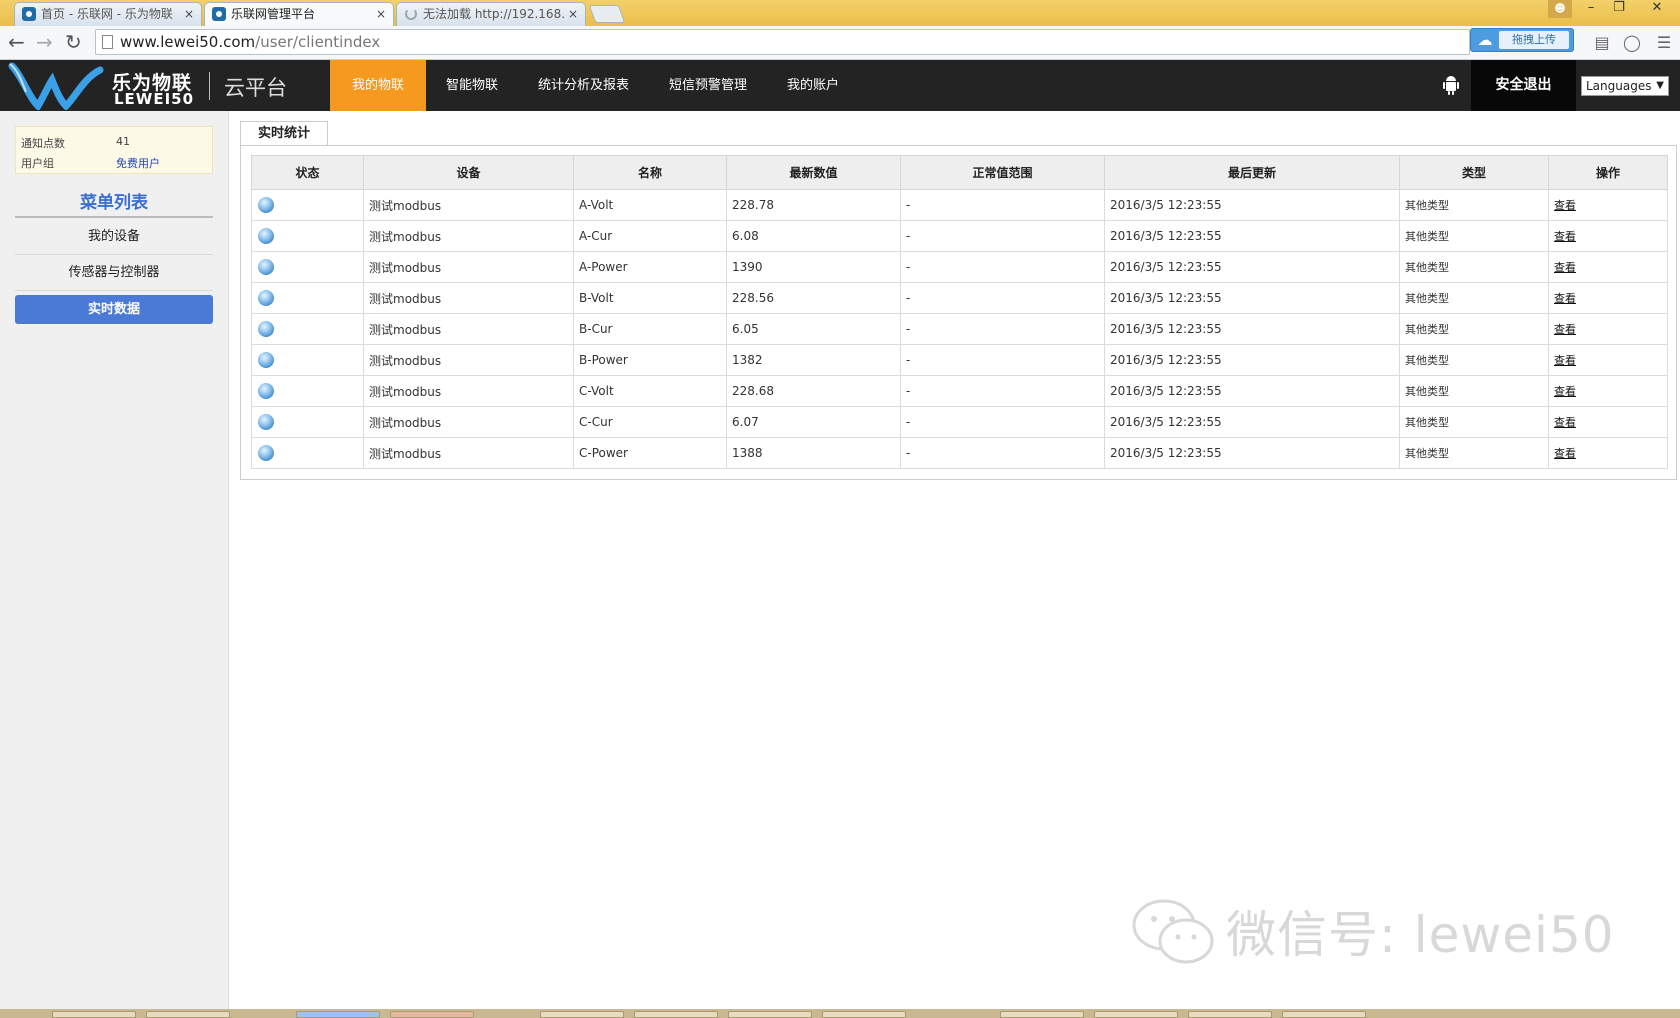 The height and width of the screenshot is (1018, 1680). Describe the element at coordinates (583, 85) in the screenshot. I see `nav-statistics-reports: 统计分析及报表` at that location.